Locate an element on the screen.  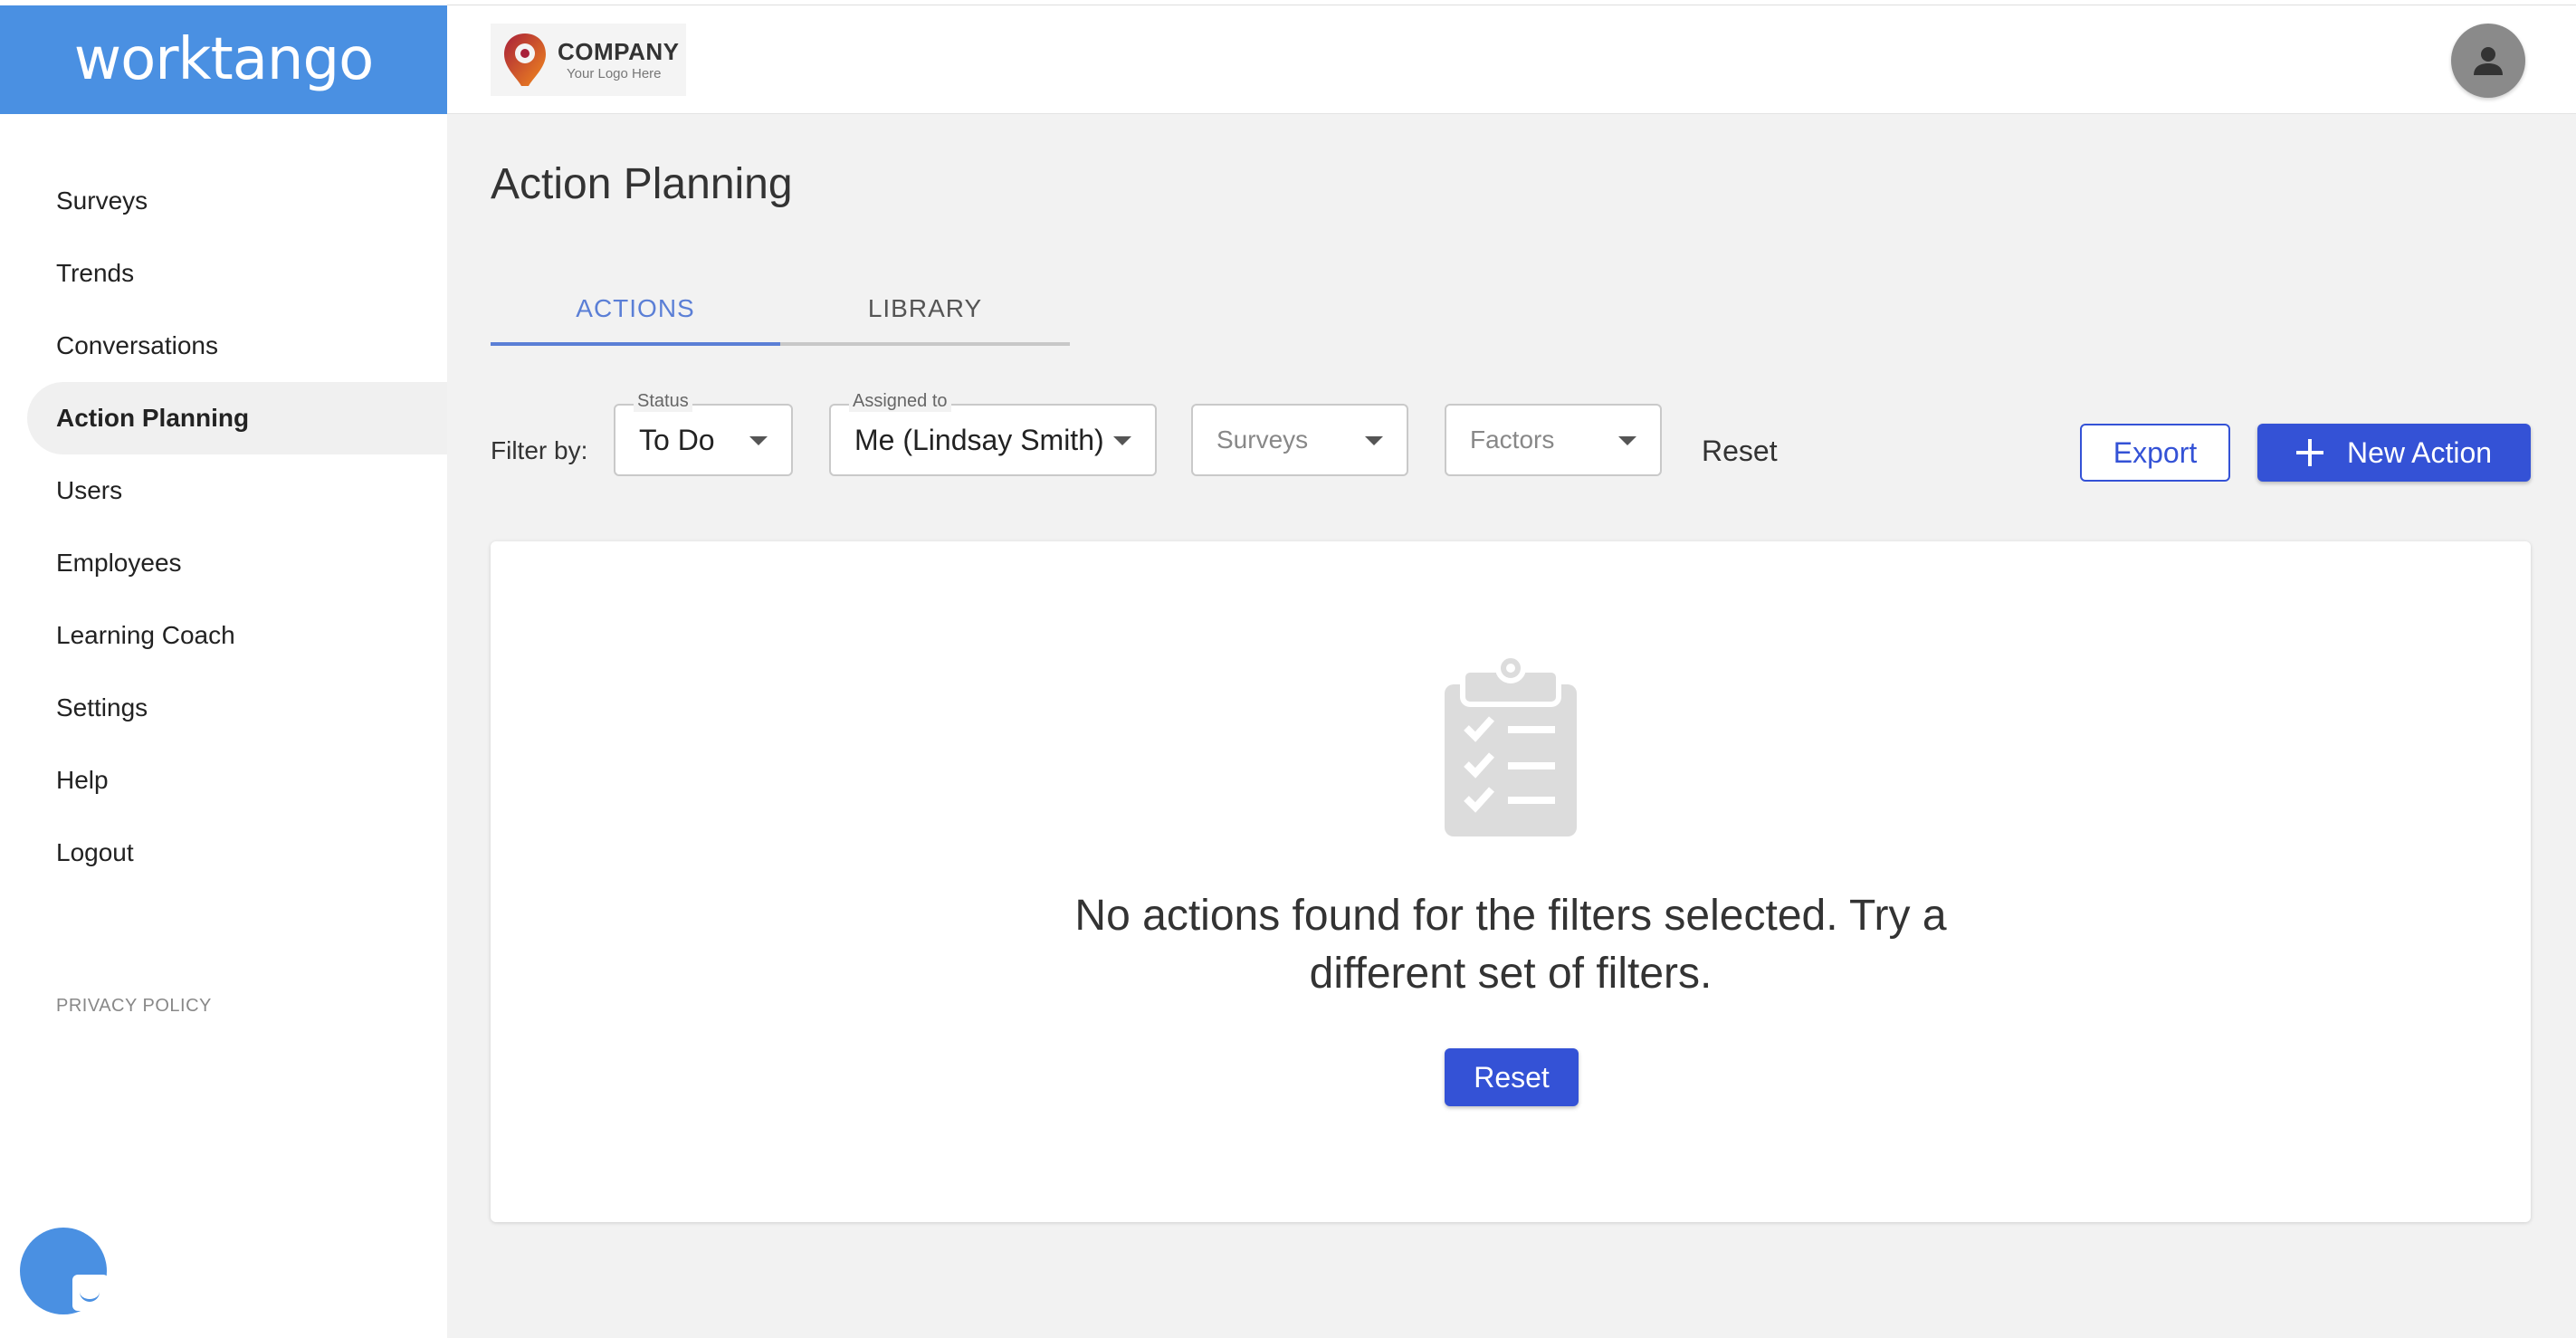
sidebar-item-employees: Employees is located at coordinates (223, 563).